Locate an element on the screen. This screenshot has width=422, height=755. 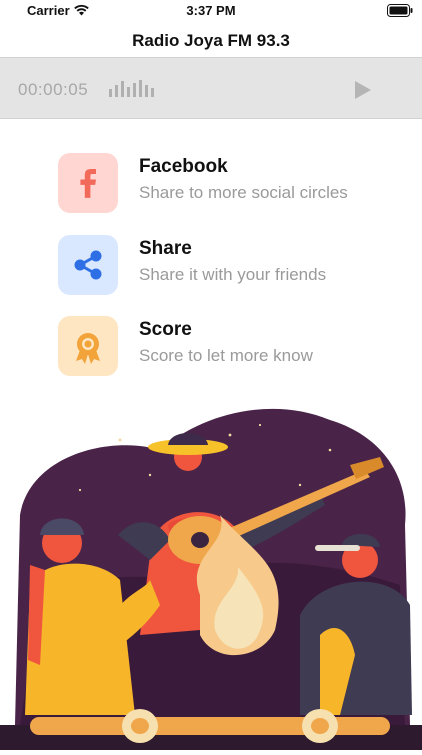
play-icon is located at coordinates (363, 90).